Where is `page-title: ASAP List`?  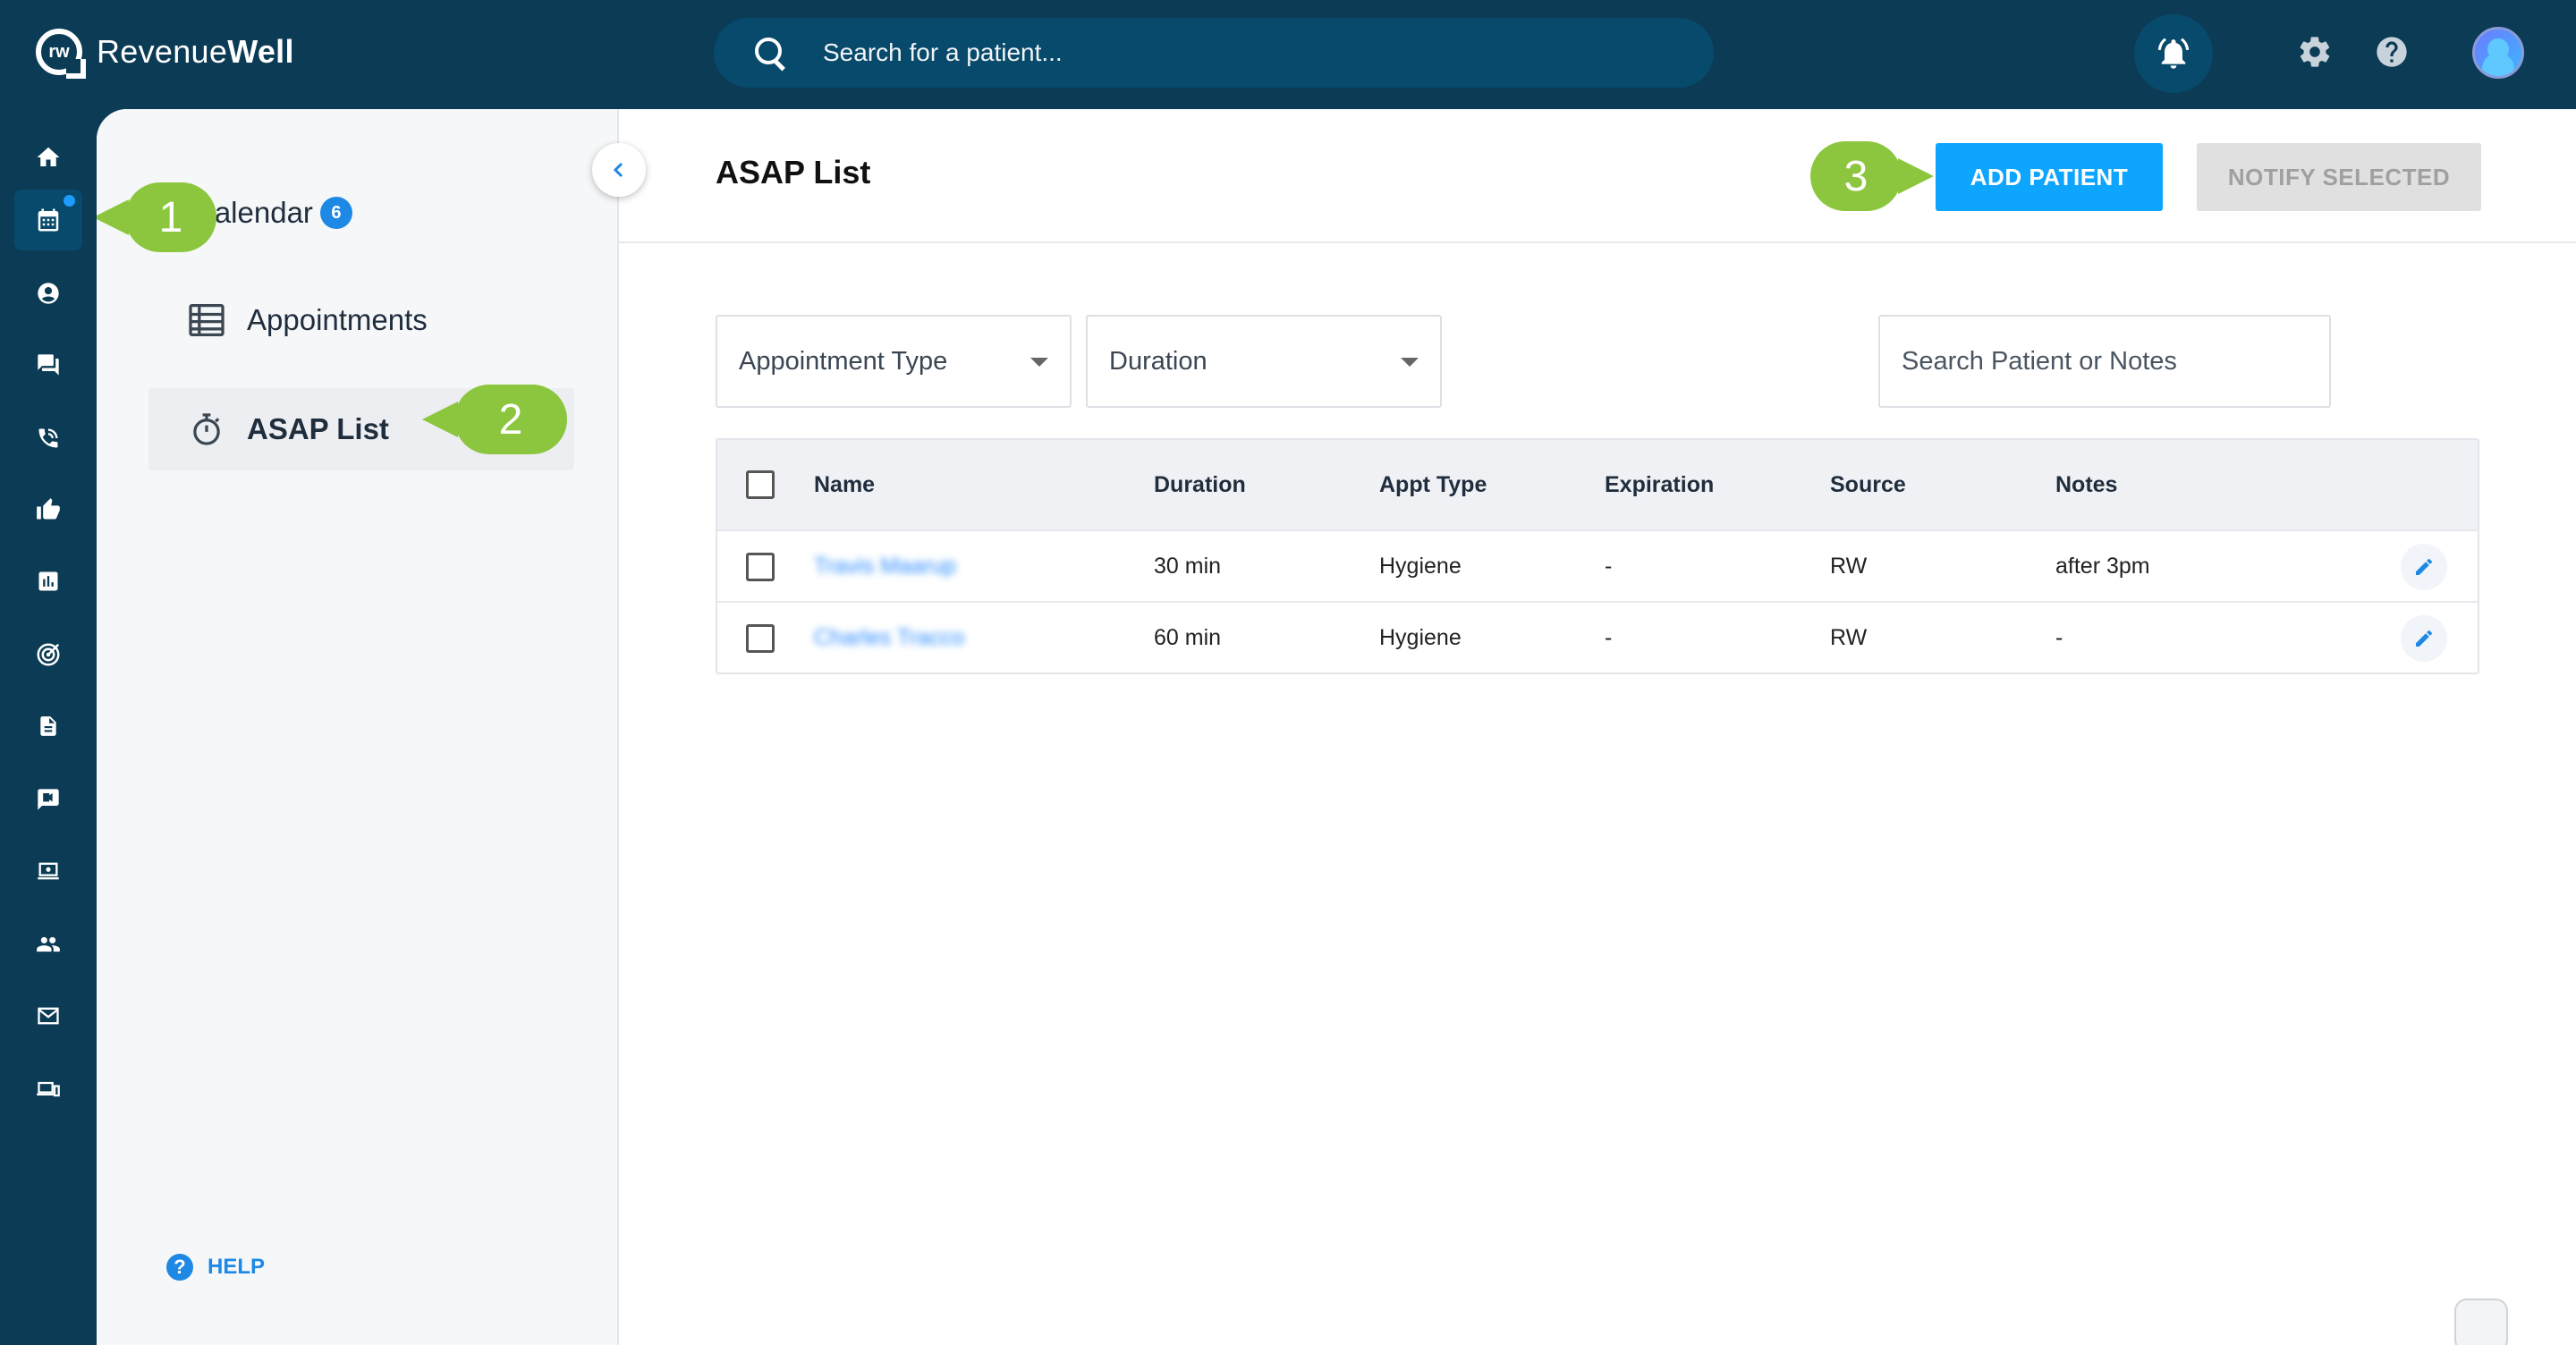 page-title: ASAP List is located at coordinates (793, 172).